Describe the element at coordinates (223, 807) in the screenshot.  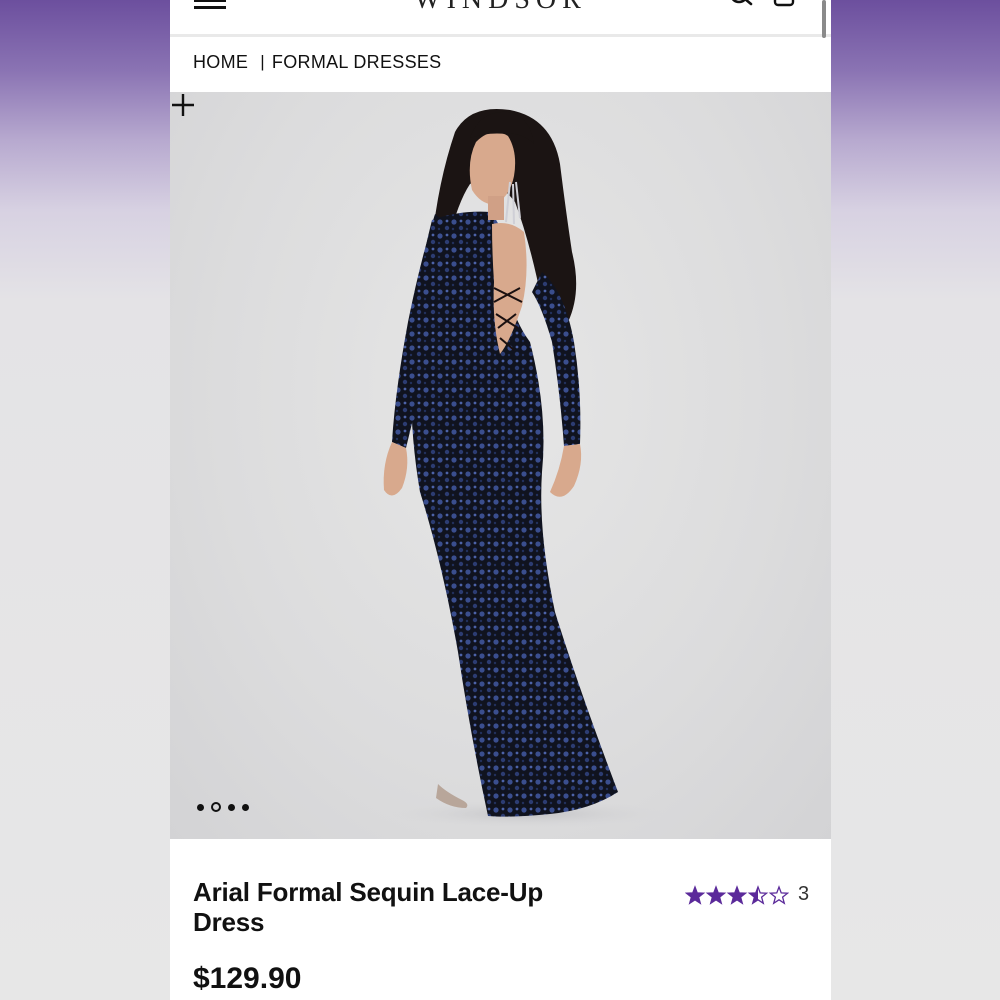
I see `carousel-dots` at that location.